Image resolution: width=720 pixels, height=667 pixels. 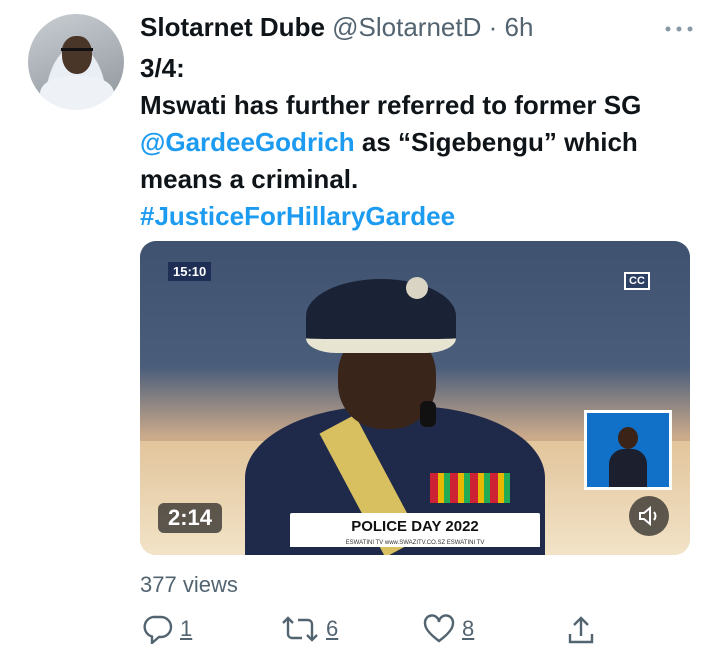 I want to click on tweet-header: Slotarnet Dube @SlotarnetD · 6h, so click(x=336, y=27).